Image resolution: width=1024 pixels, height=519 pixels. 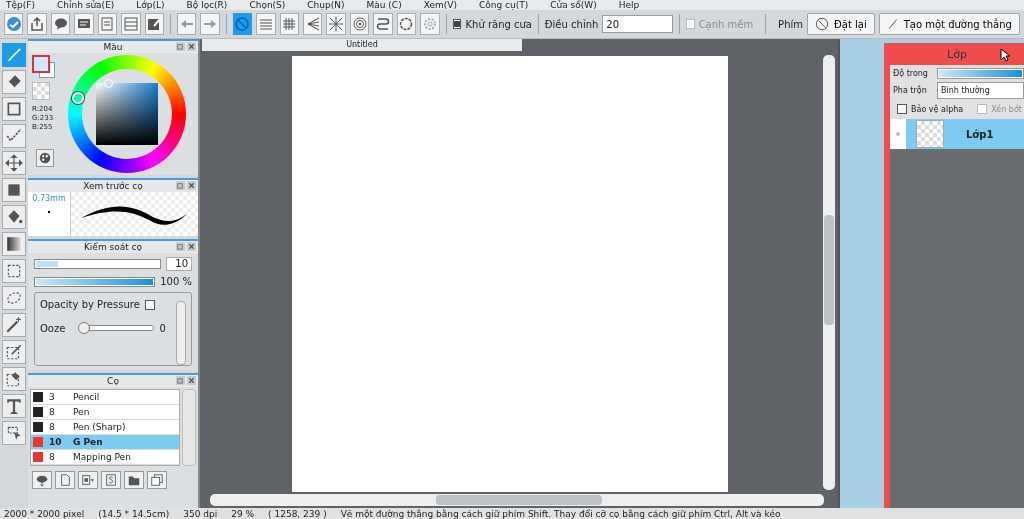 I want to click on reset-button: Đặt lại, so click(x=841, y=24).